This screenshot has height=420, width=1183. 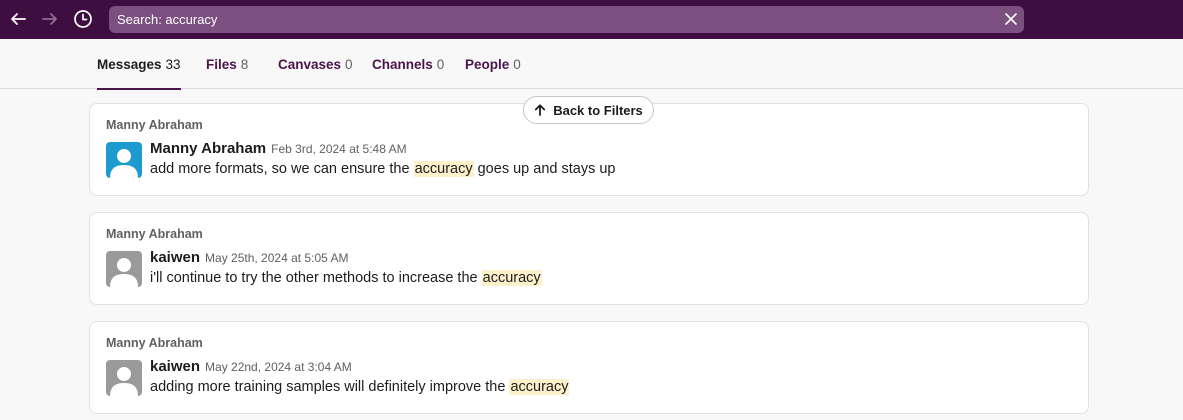 What do you see at coordinates (487, 64) in the screenshot?
I see `tab-label: People` at bounding box center [487, 64].